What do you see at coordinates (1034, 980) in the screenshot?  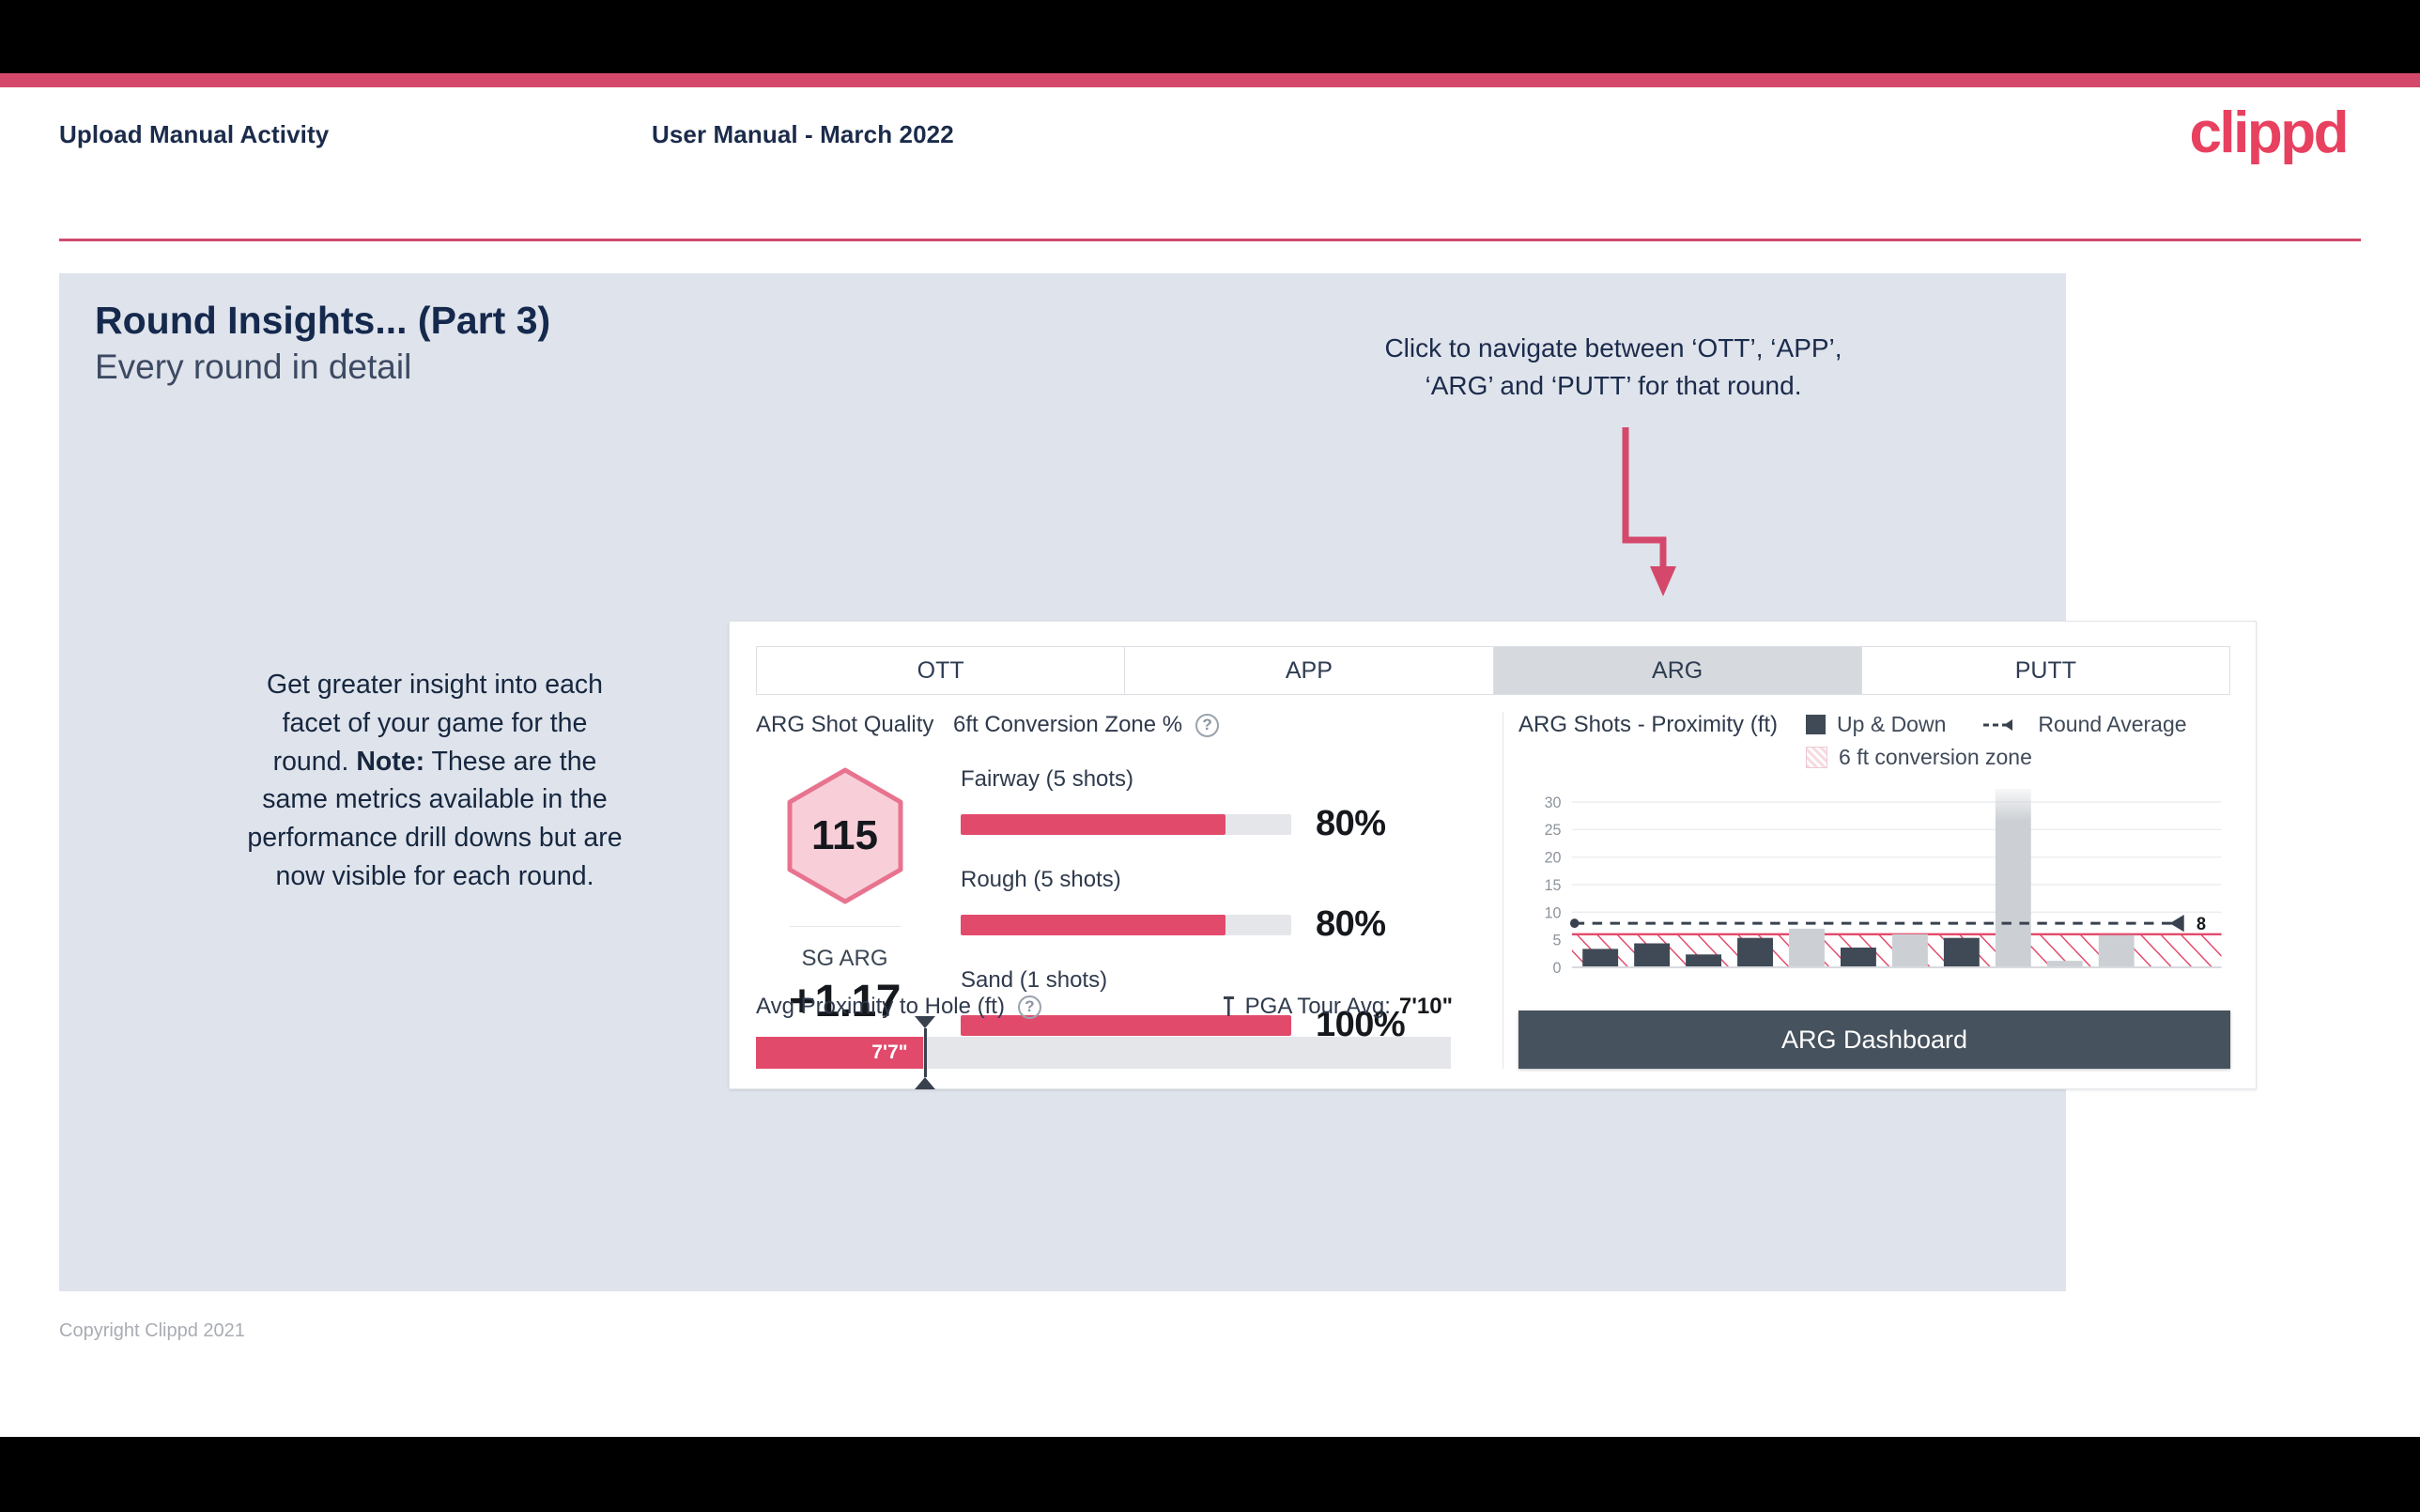 I see `conversion-label: Sand (1 shots)` at bounding box center [1034, 980].